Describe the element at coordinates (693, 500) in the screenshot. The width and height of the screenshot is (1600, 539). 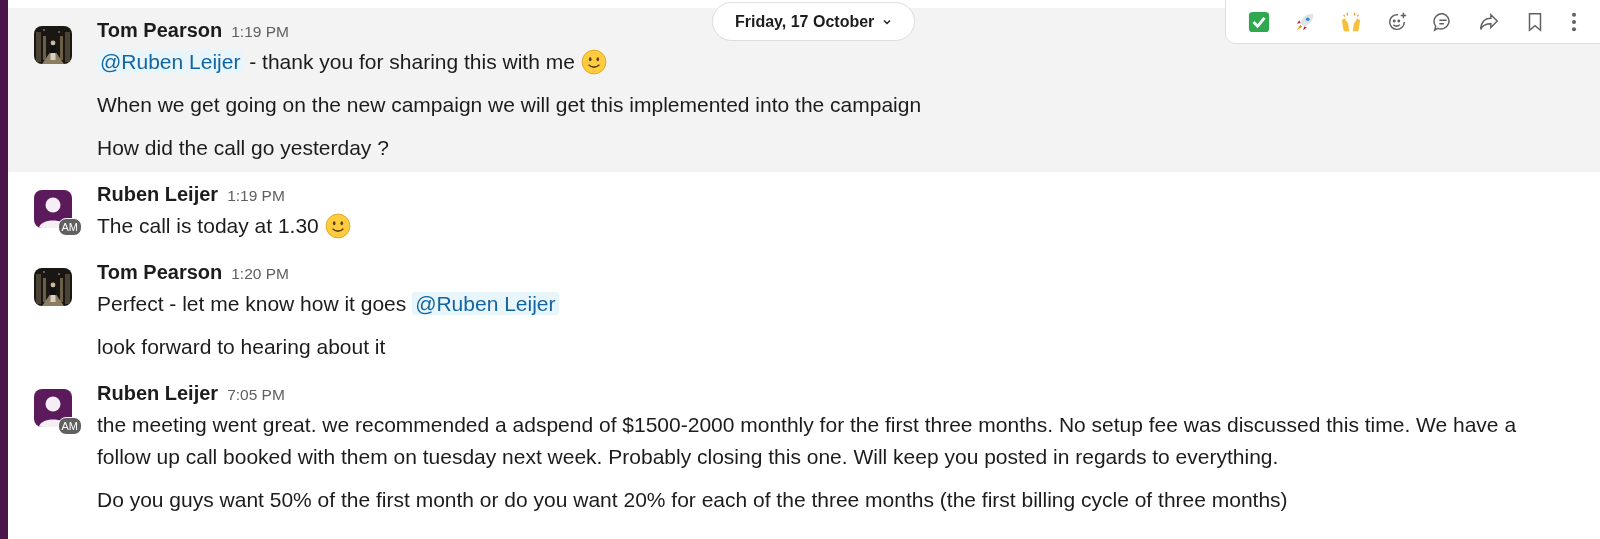
I see `message-text: Do you guys want 50% of the first month or do you want 20% for each of the three months (the first billing cycle of three months)` at that location.